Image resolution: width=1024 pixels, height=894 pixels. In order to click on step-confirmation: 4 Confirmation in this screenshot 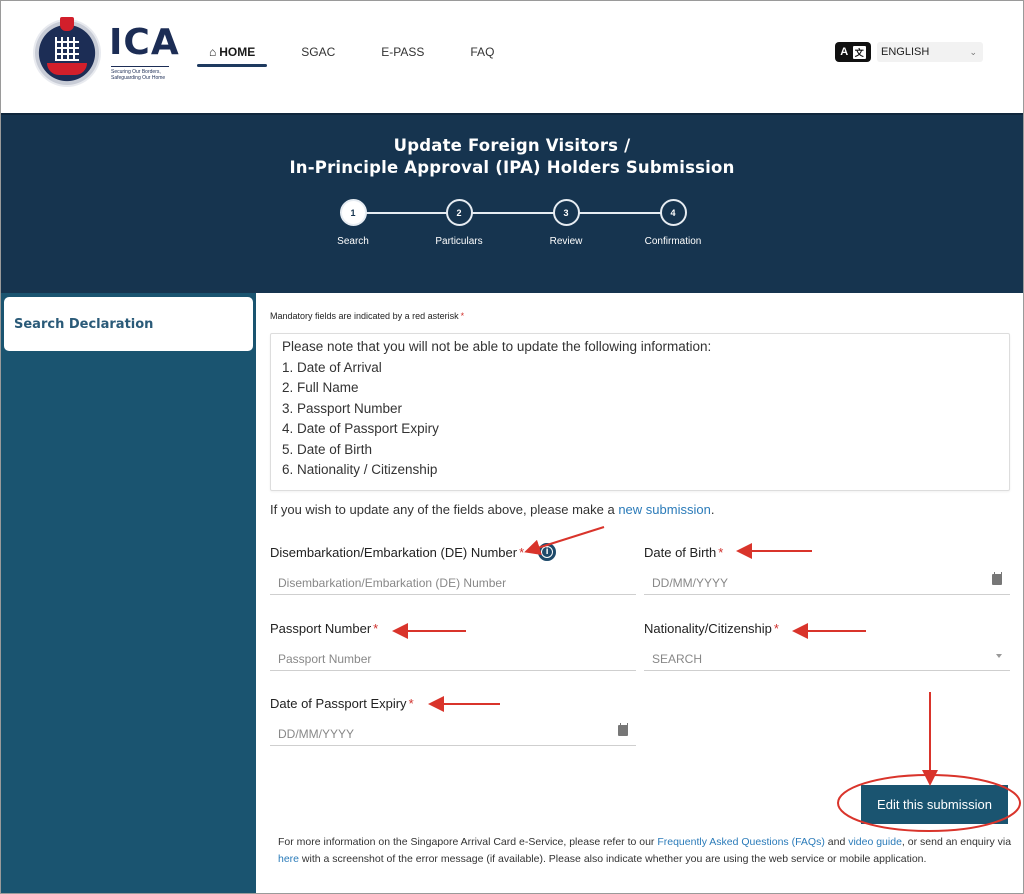, I will do `click(673, 223)`.